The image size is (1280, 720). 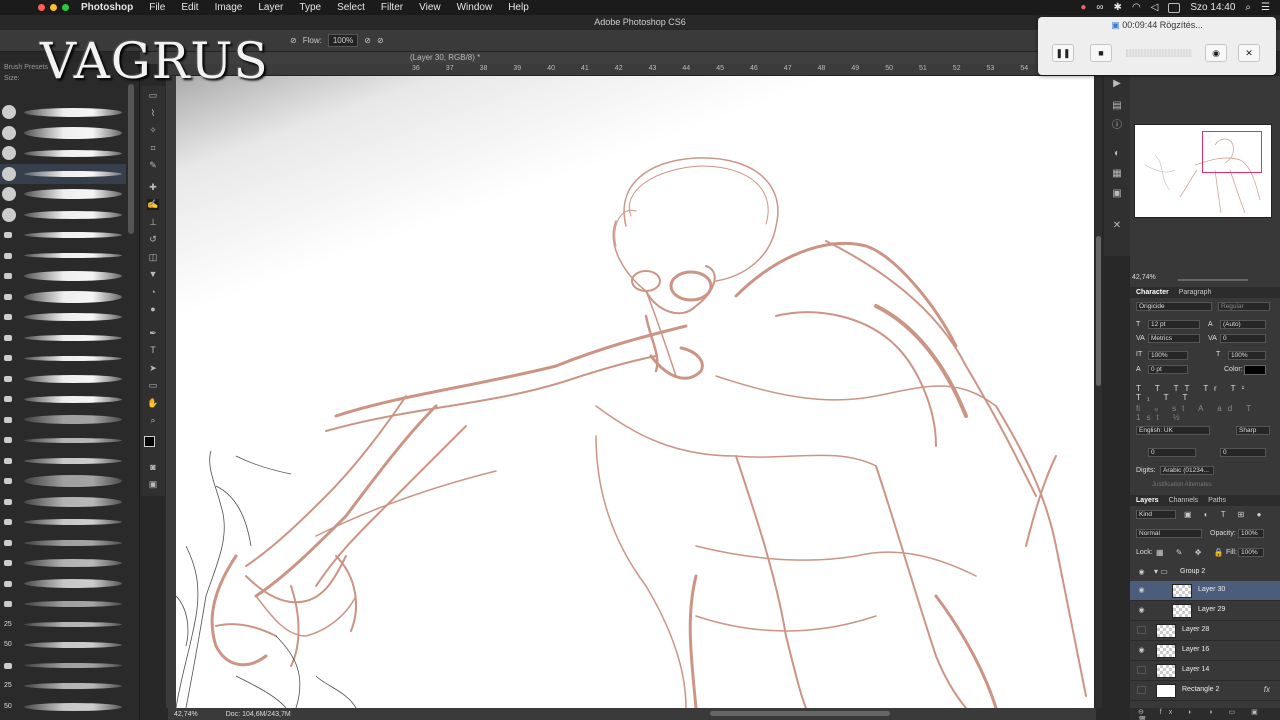 I want to click on crop-tool-icon: ⌗, so click(x=153, y=148).